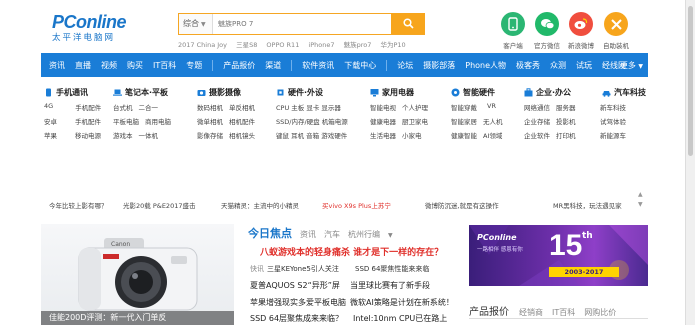 The height and width of the screenshot is (325, 695). Describe the element at coordinates (563, 312) in the screenshot. I see `tab-it-wiki: IT百科` at that location.